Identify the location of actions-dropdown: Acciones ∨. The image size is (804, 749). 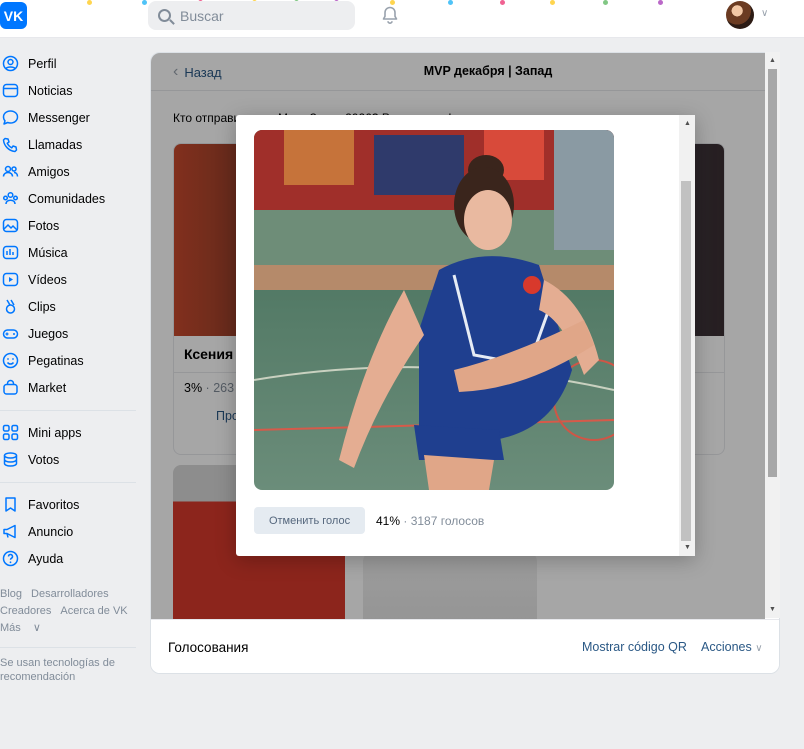
(732, 647).